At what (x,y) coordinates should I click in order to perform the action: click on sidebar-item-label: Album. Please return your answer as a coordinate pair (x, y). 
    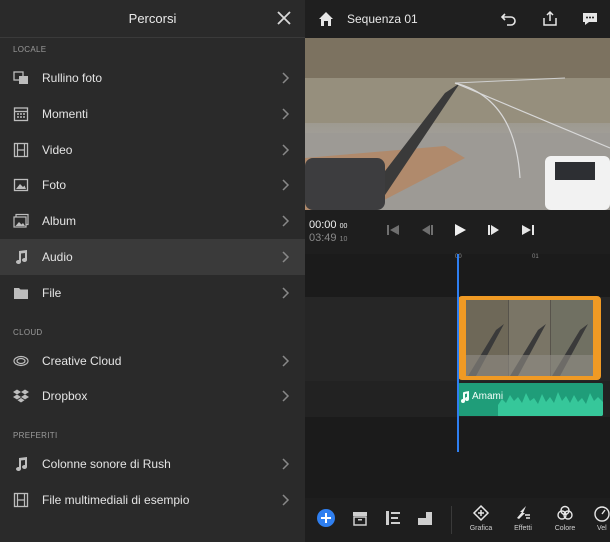
    Looking at the image, I should click on (59, 221).